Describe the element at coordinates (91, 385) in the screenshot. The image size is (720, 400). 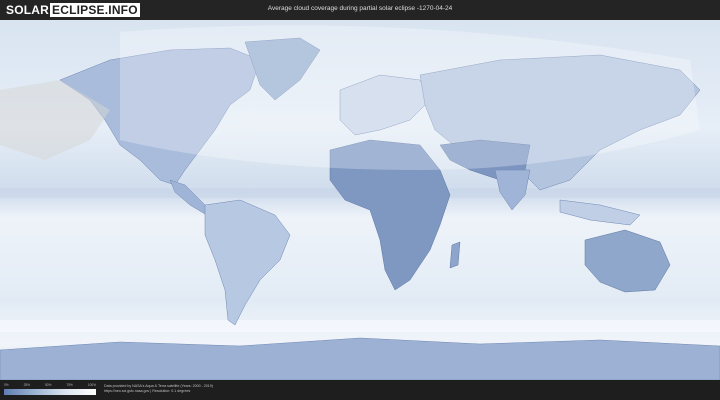
I see `legend-tick: 100%` at that location.